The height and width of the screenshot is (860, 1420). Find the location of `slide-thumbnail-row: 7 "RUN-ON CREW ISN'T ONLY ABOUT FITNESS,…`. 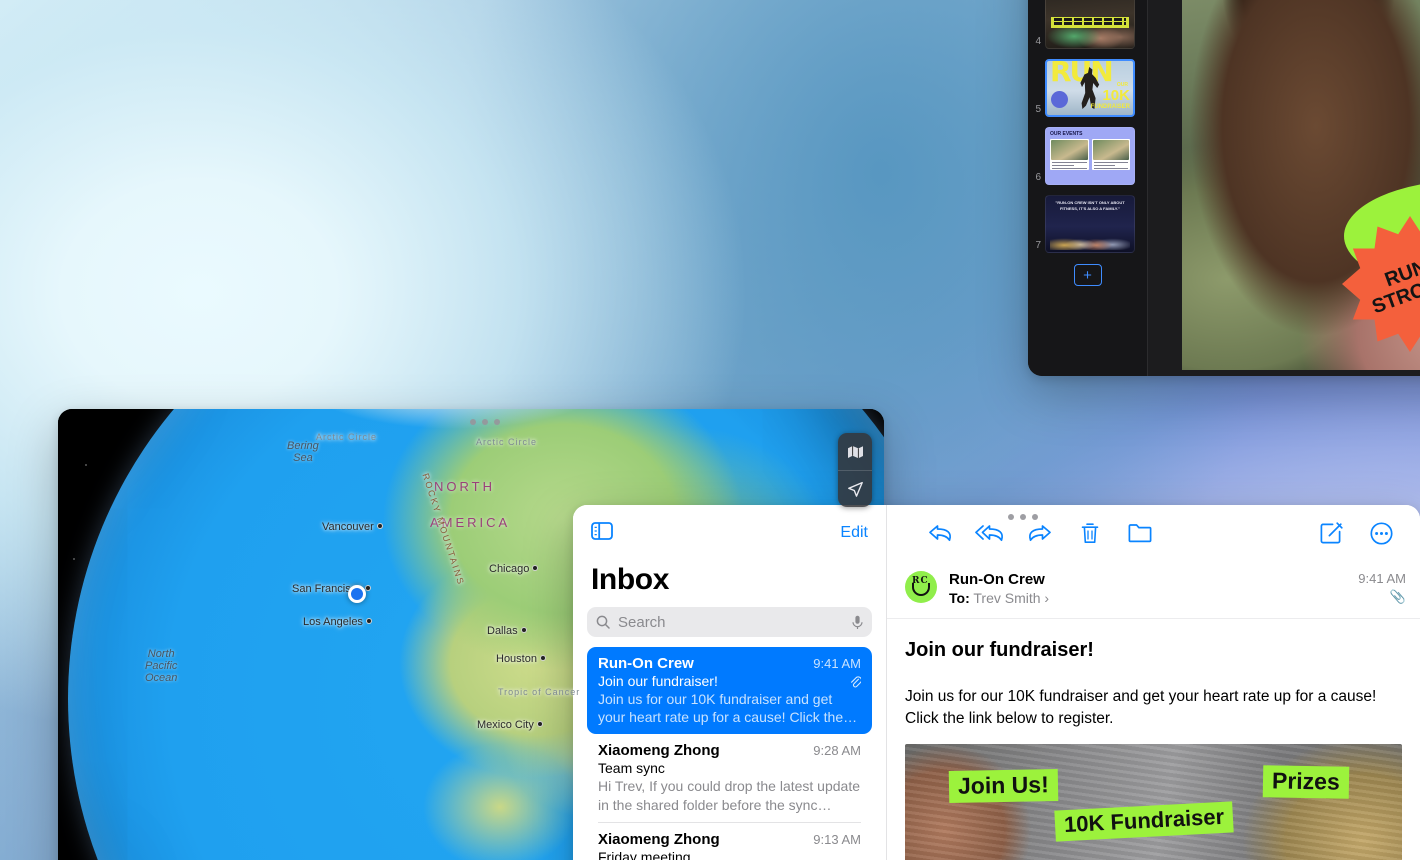

slide-thumbnail-row: 7 "RUN-ON CREW ISN'T ONLY ABOUT FITNESS,… is located at coordinates (1087, 224).